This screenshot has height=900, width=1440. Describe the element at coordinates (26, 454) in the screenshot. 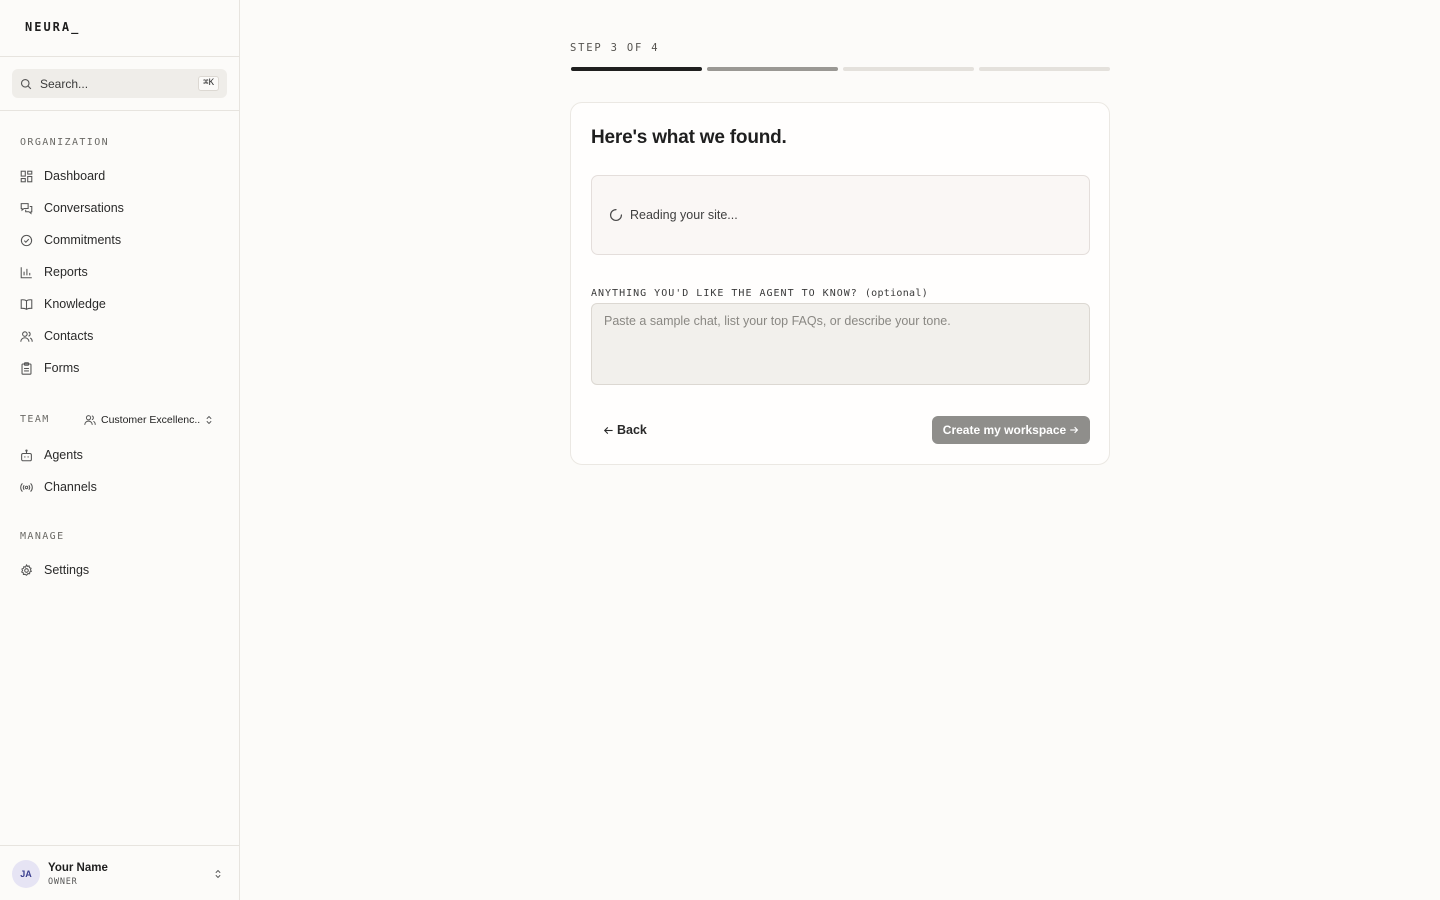

I see `bot-icon` at that location.